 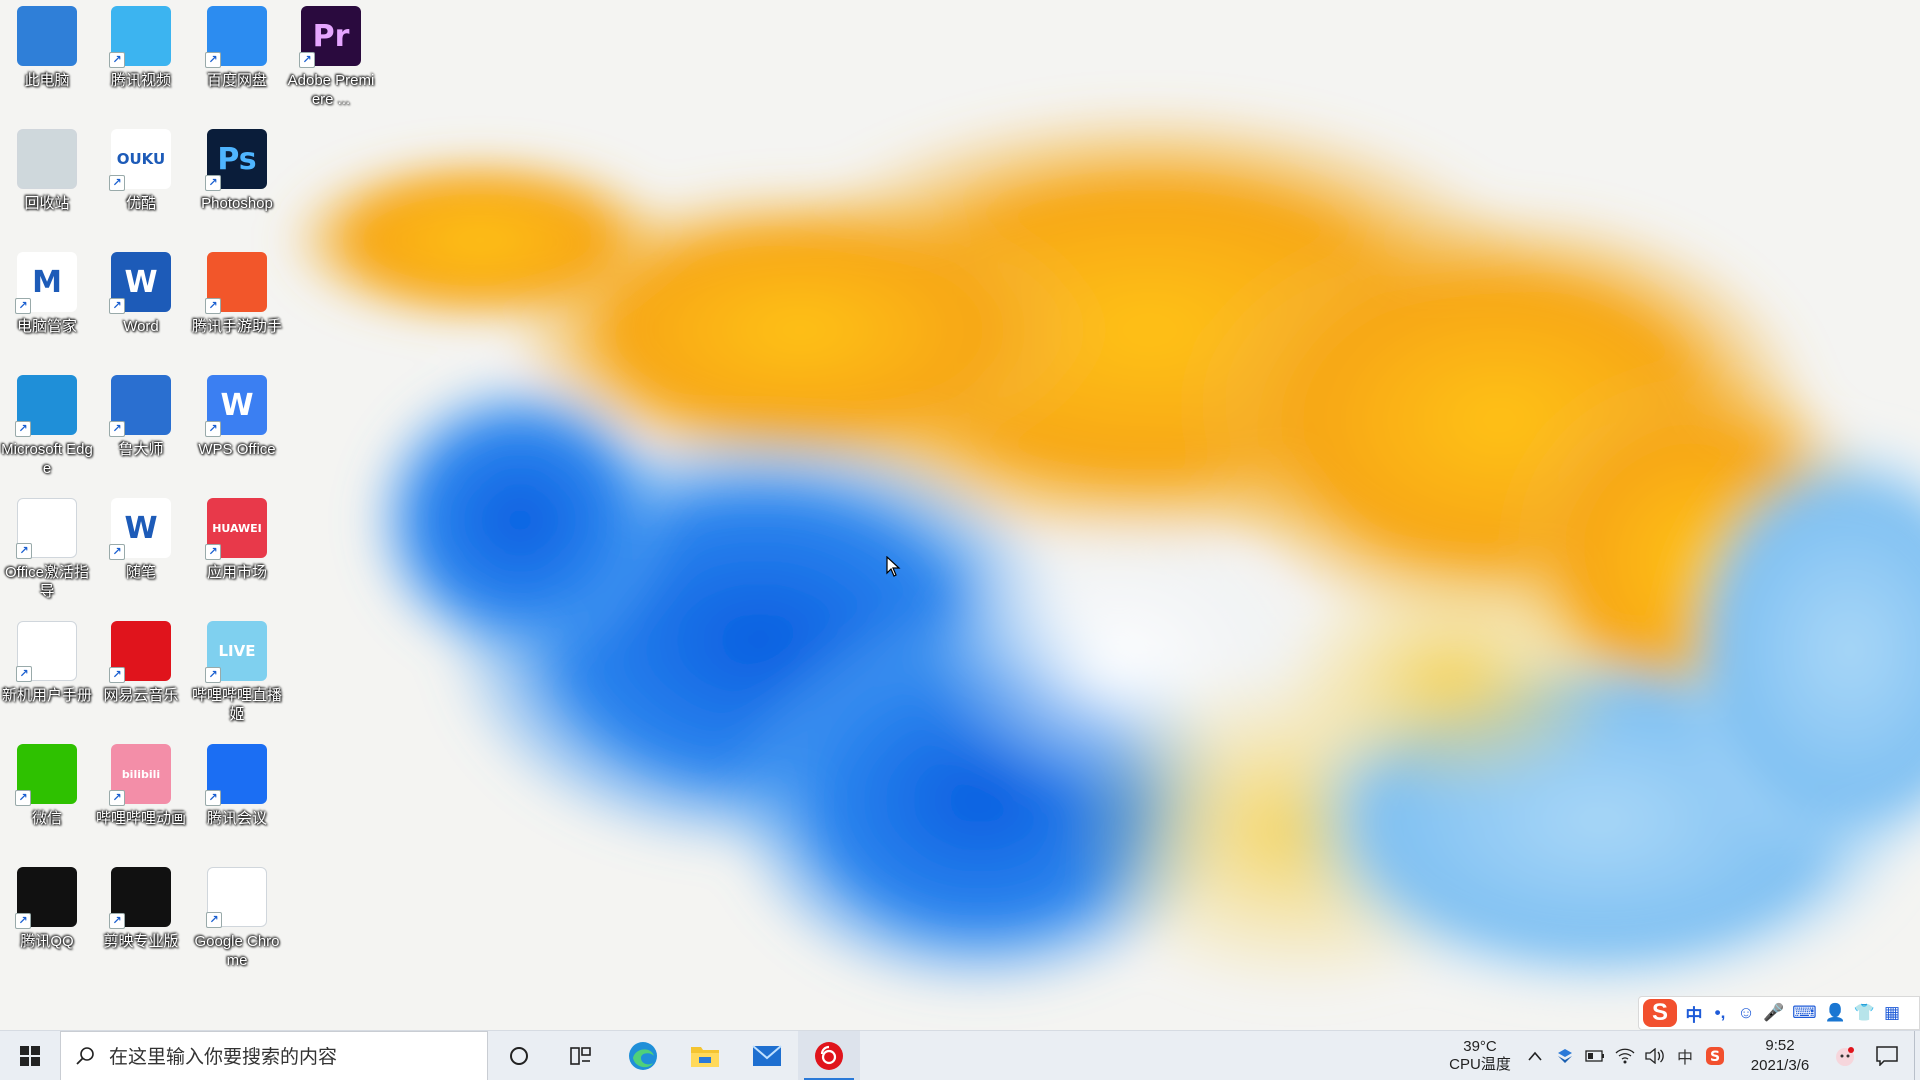 I want to click on desktop-icon: ↗ 鲁大师, so click(x=141, y=428).